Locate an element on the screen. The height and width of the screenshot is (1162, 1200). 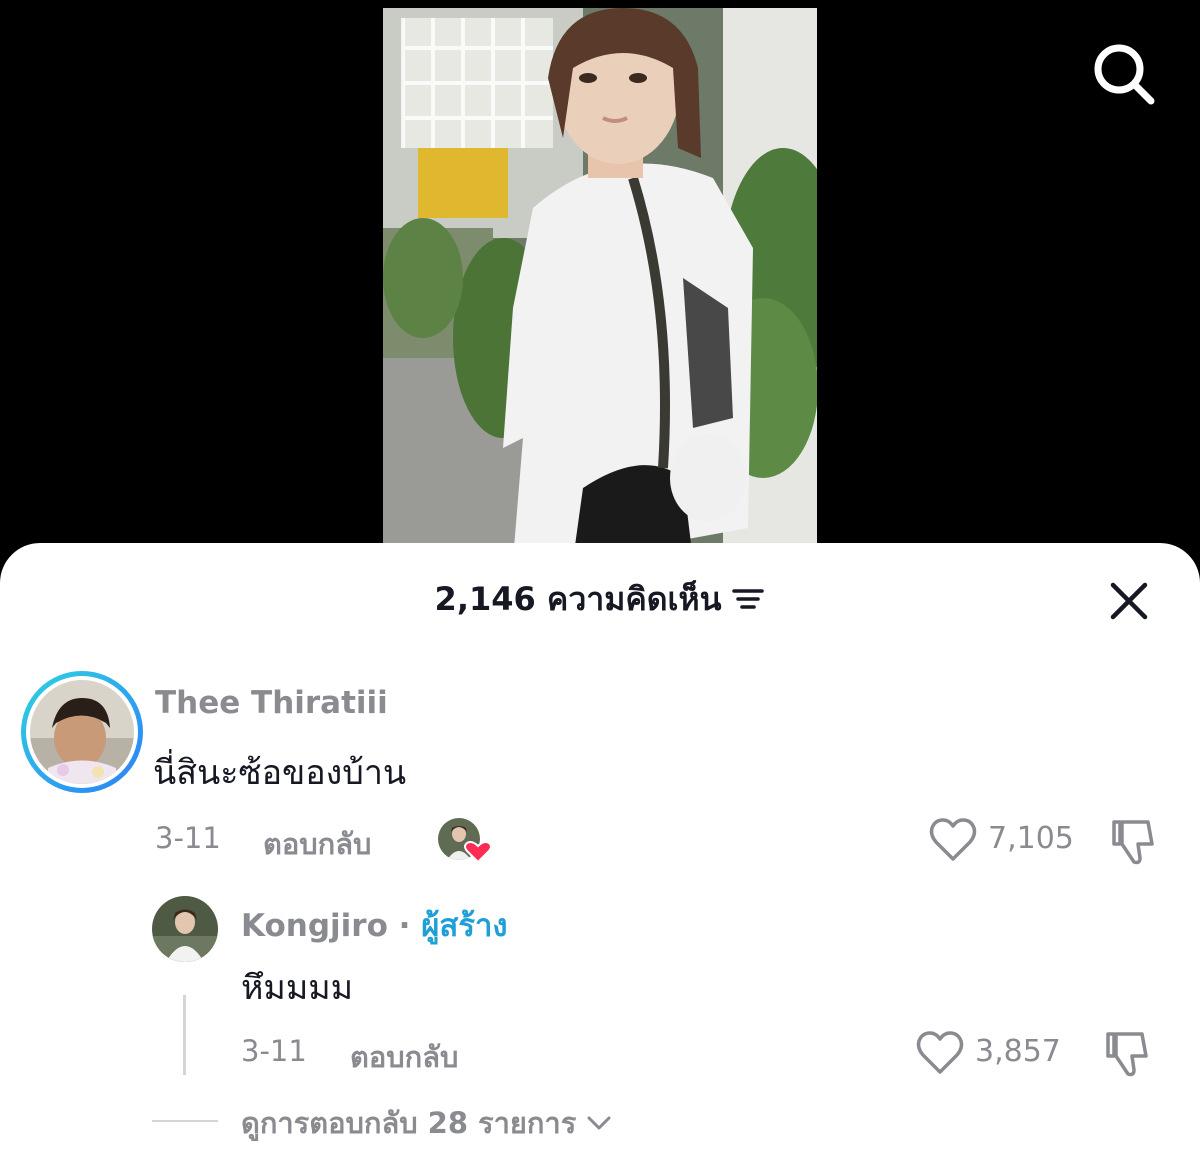
reply-text: หึมมมม is located at coordinates (297, 988).